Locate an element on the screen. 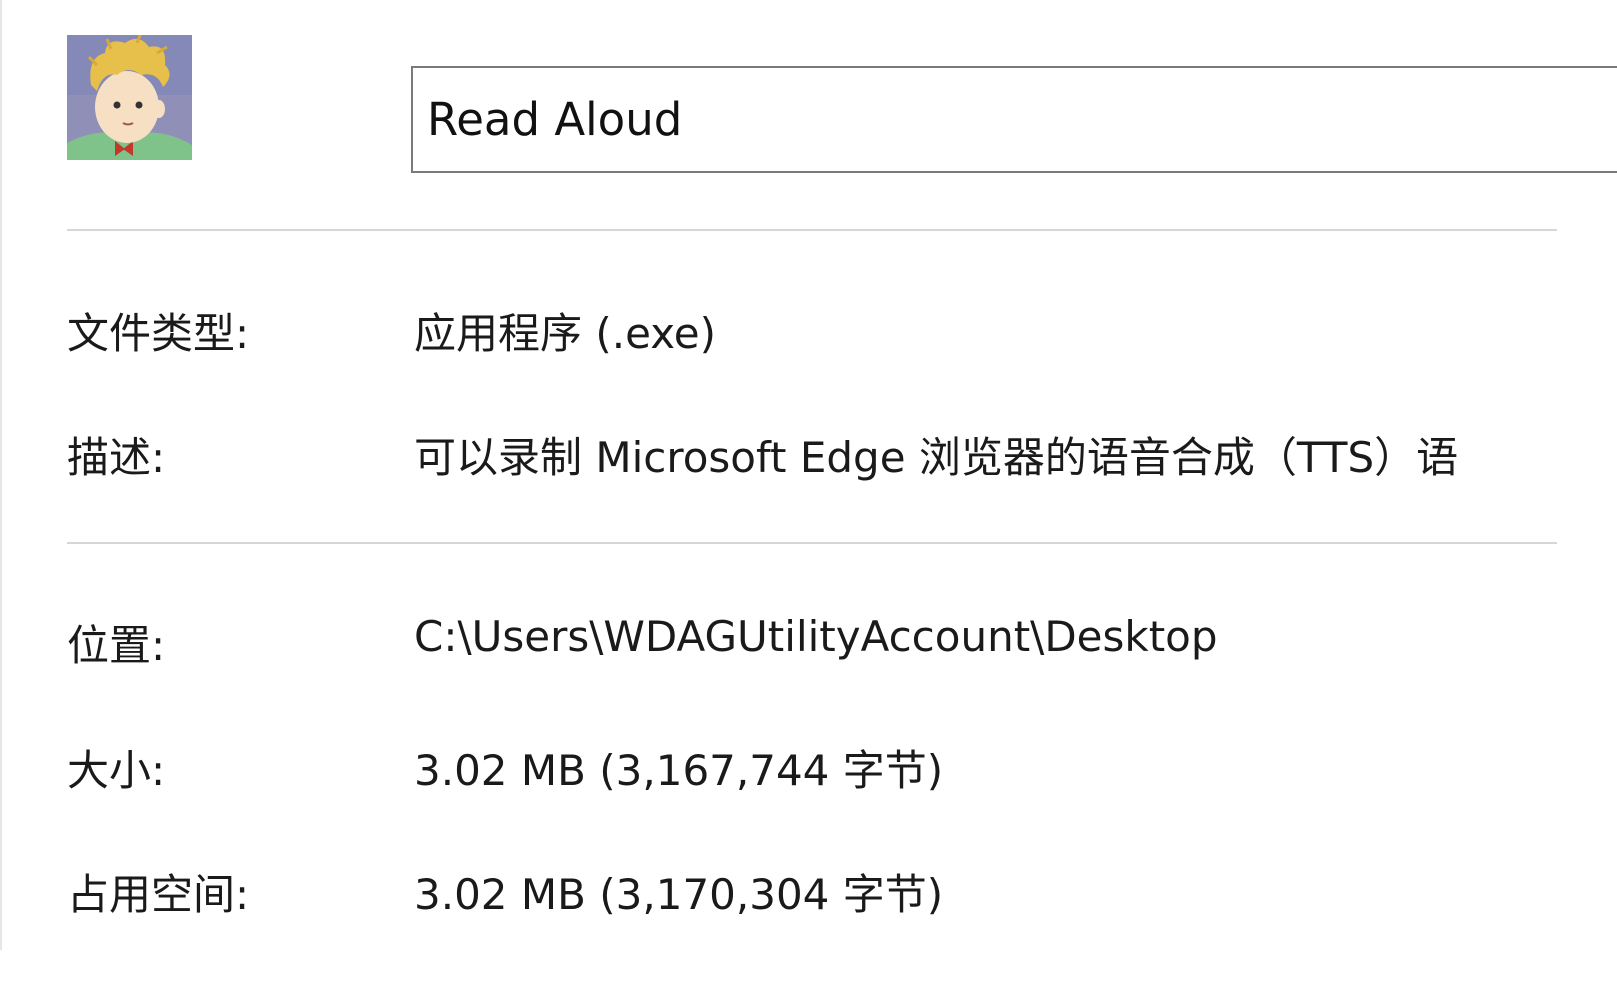 The width and height of the screenshot is (1617, 987). location-label: 位置: is located at coordinates (116, 645).